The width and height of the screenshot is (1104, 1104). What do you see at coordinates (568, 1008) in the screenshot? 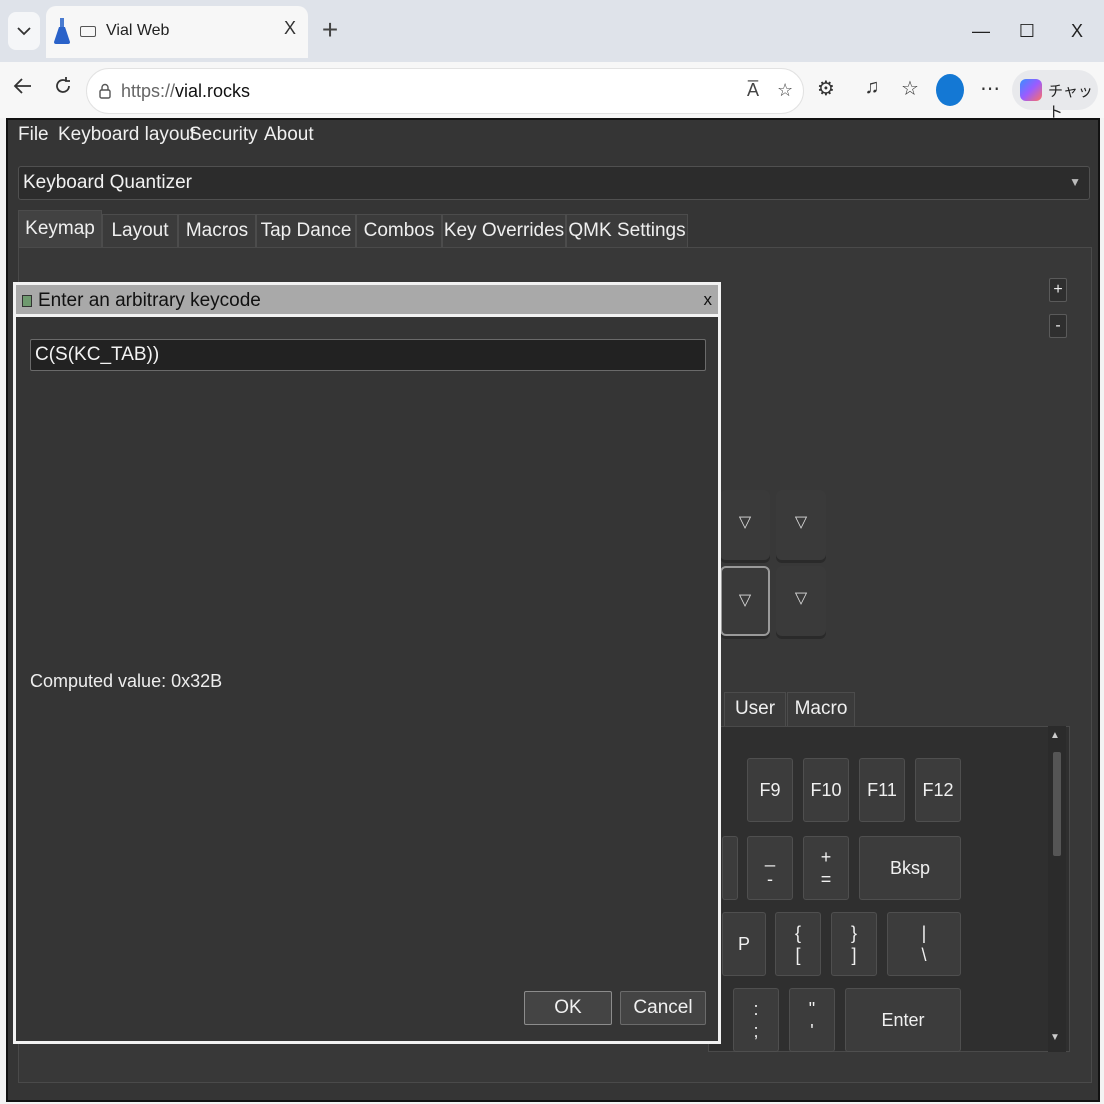
I see `ok-button: OK` at bounding box center [568, 1008].